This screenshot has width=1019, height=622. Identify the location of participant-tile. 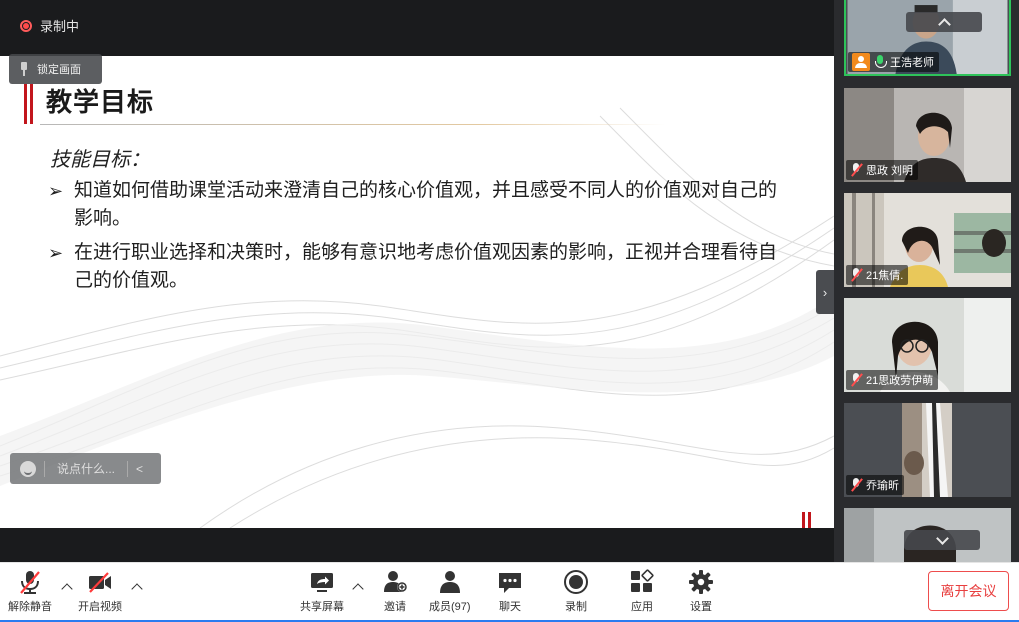
(927, 535).